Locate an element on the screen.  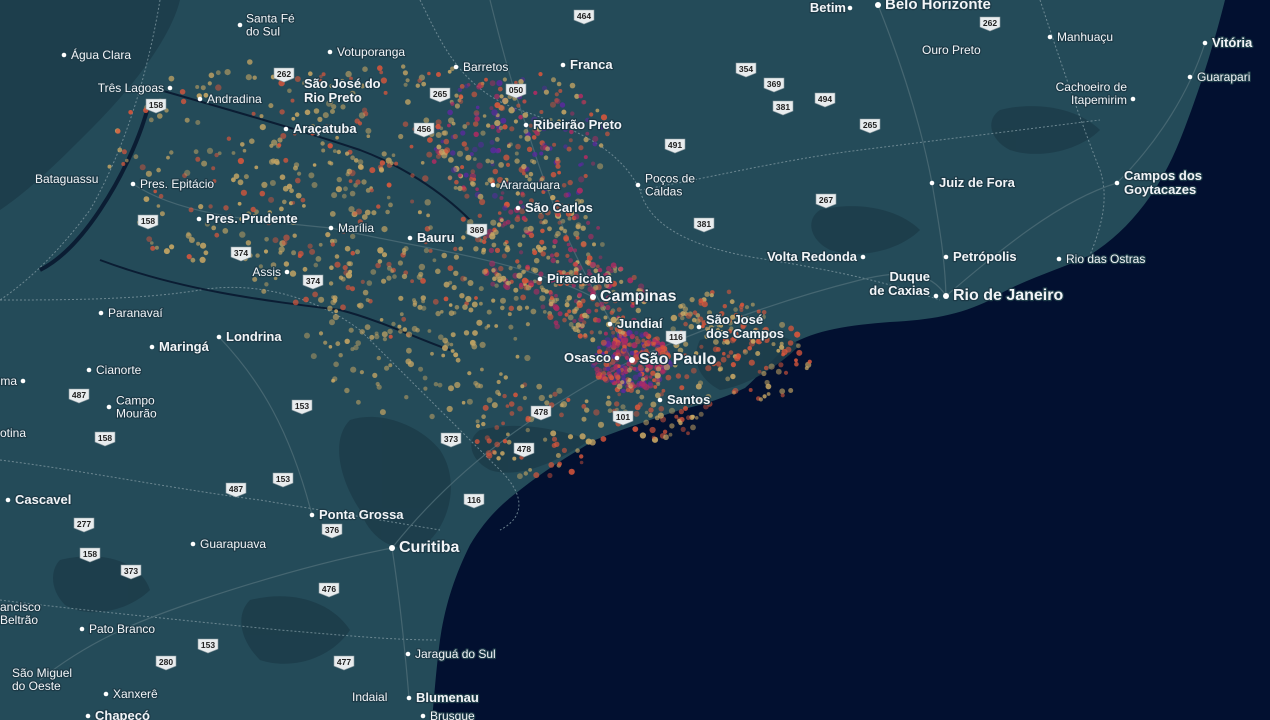
city-marker: Jaraguá do Sul is located at coordinates (451, 654).